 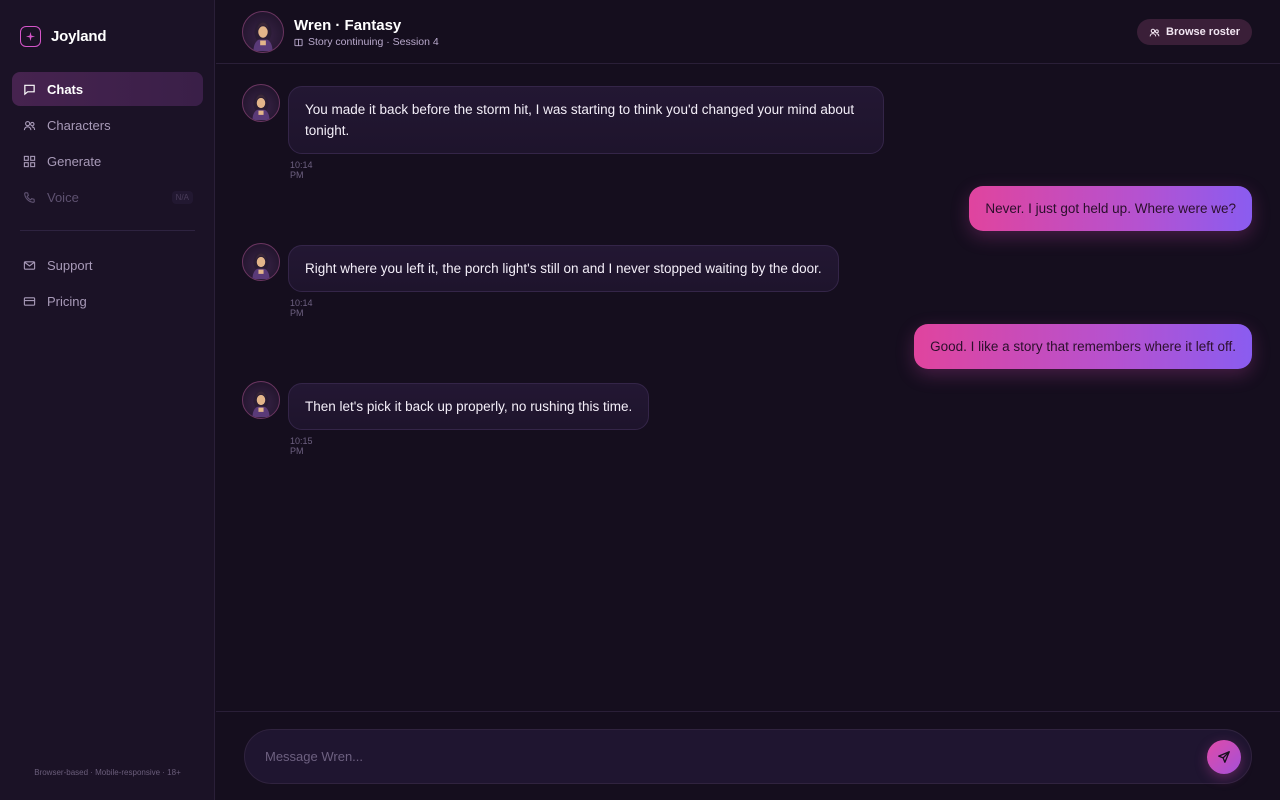 I want to click on sidebar-item-label: Characters, so click(x=79, y=125).